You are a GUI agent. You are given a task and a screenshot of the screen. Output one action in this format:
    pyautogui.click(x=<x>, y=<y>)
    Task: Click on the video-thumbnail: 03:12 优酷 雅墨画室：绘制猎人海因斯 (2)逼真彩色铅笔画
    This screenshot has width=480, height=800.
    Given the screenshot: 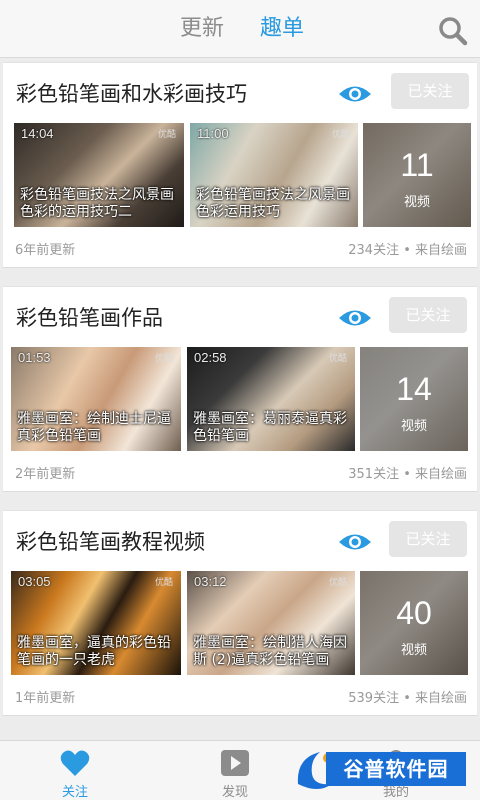 What is the action you would take?
    pyautogui.click(x=271, y=623)
    